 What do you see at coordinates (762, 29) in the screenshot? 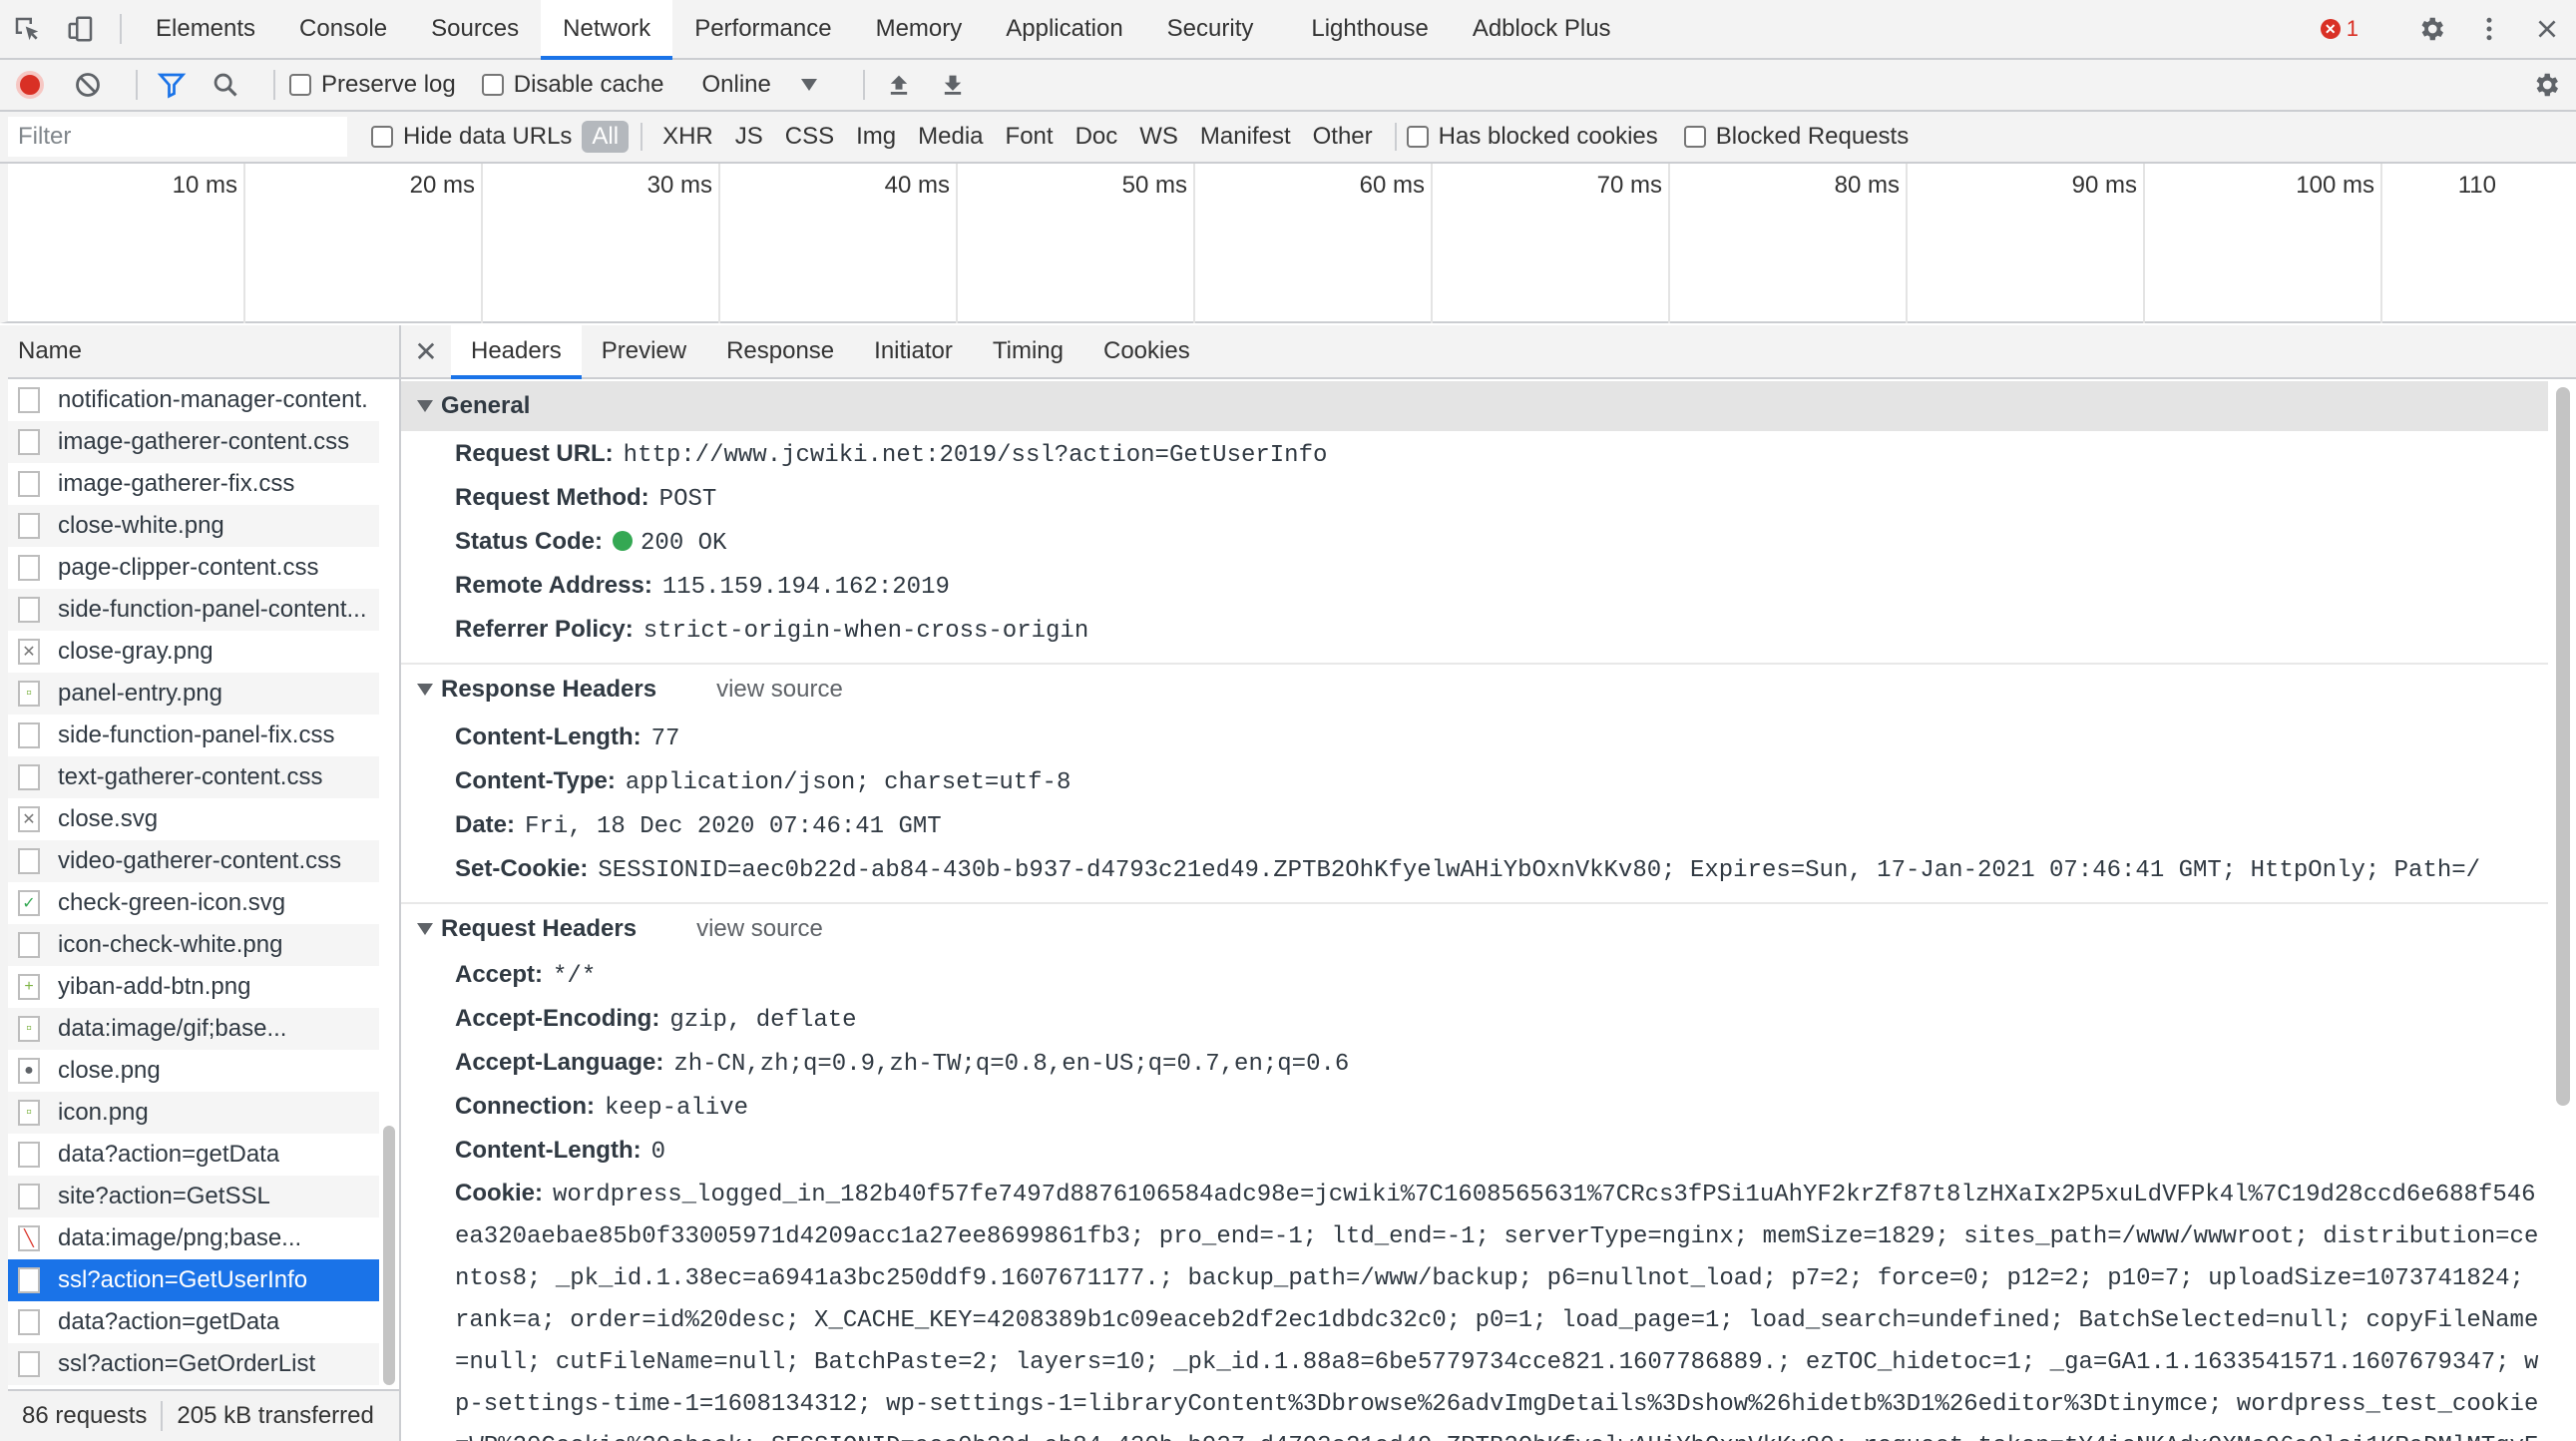
I see `tab-performance: Performance` at bounding box center [762, 29].